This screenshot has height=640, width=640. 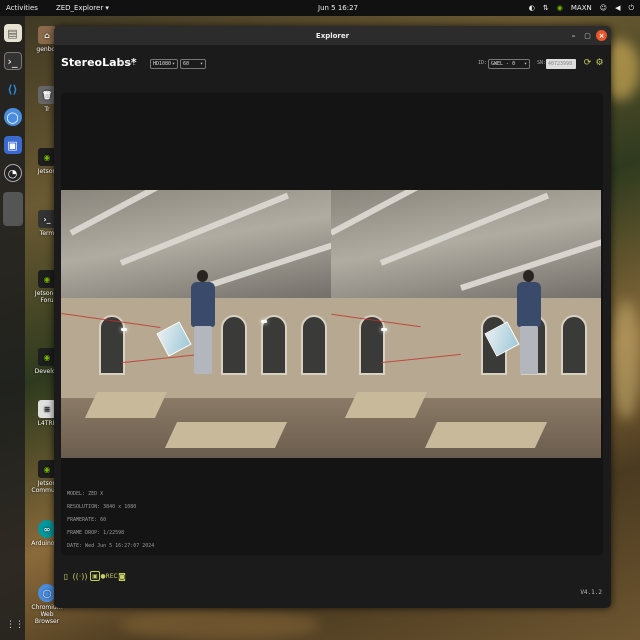 I want to click on maximize-icon: ▢, so click(x=587, y=35).